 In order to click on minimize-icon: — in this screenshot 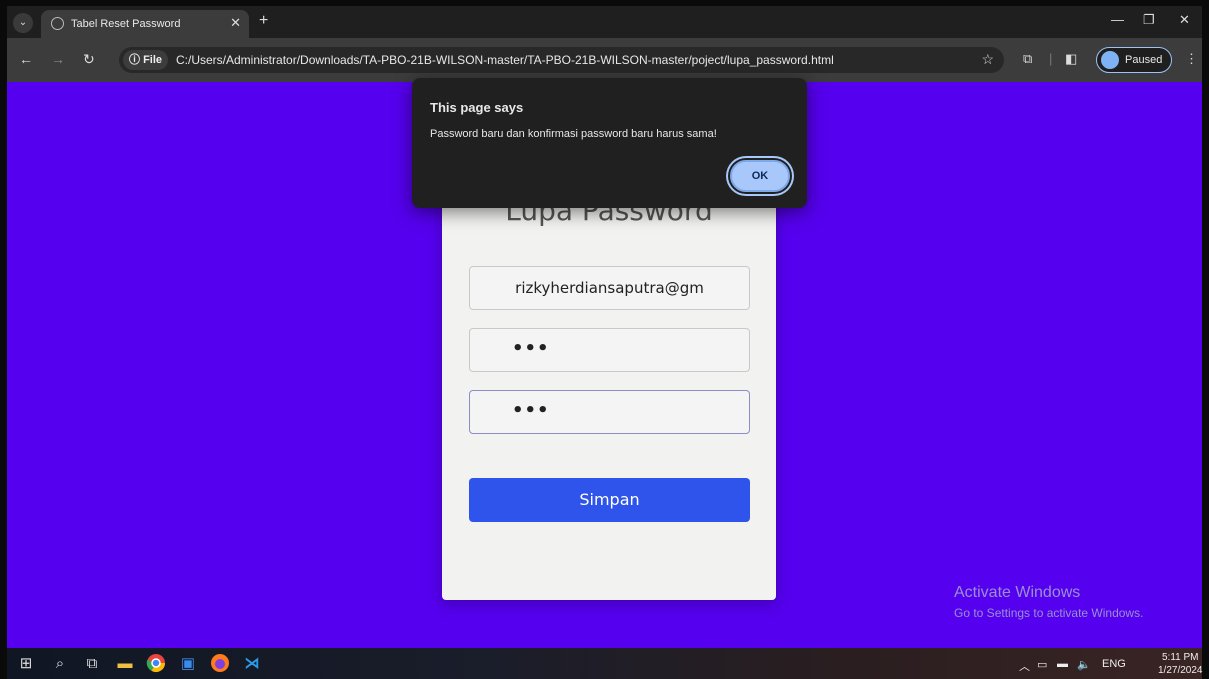, I will do `click(1117, 19)`.